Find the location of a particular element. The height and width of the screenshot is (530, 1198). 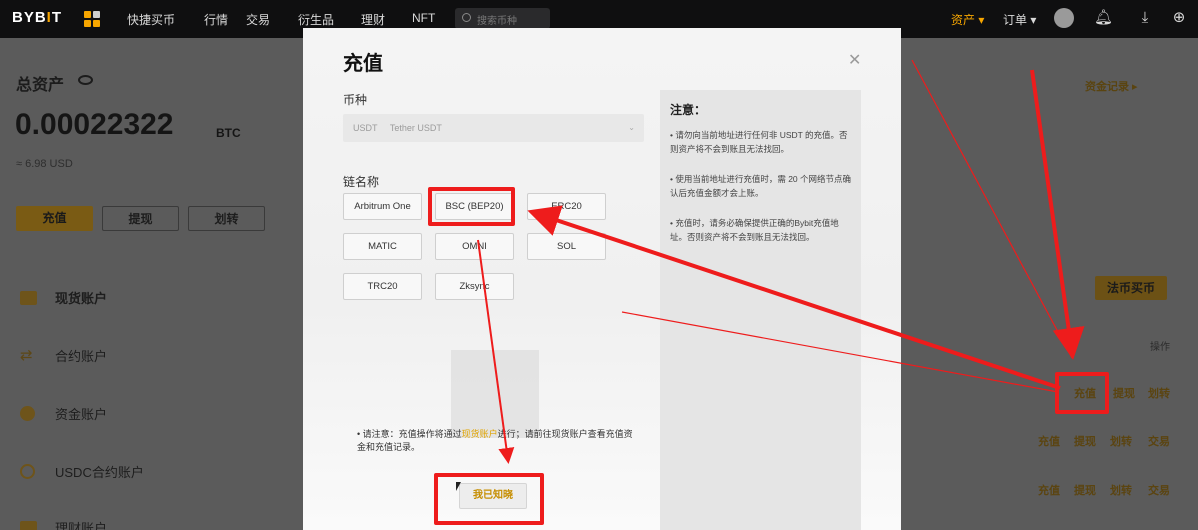

thin-arrow-line is located at coordinates (992, 209).